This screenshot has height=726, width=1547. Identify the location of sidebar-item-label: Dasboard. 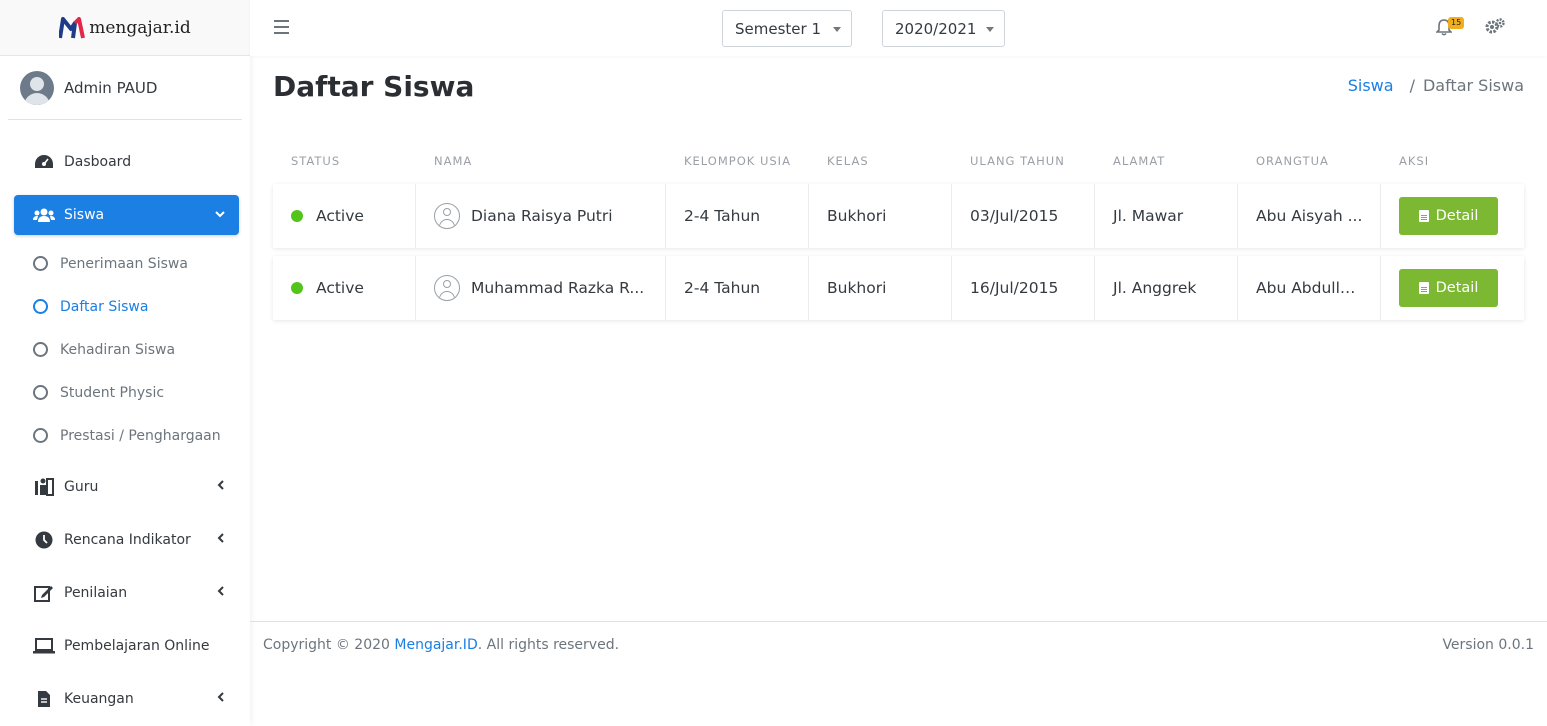
(98, 162).